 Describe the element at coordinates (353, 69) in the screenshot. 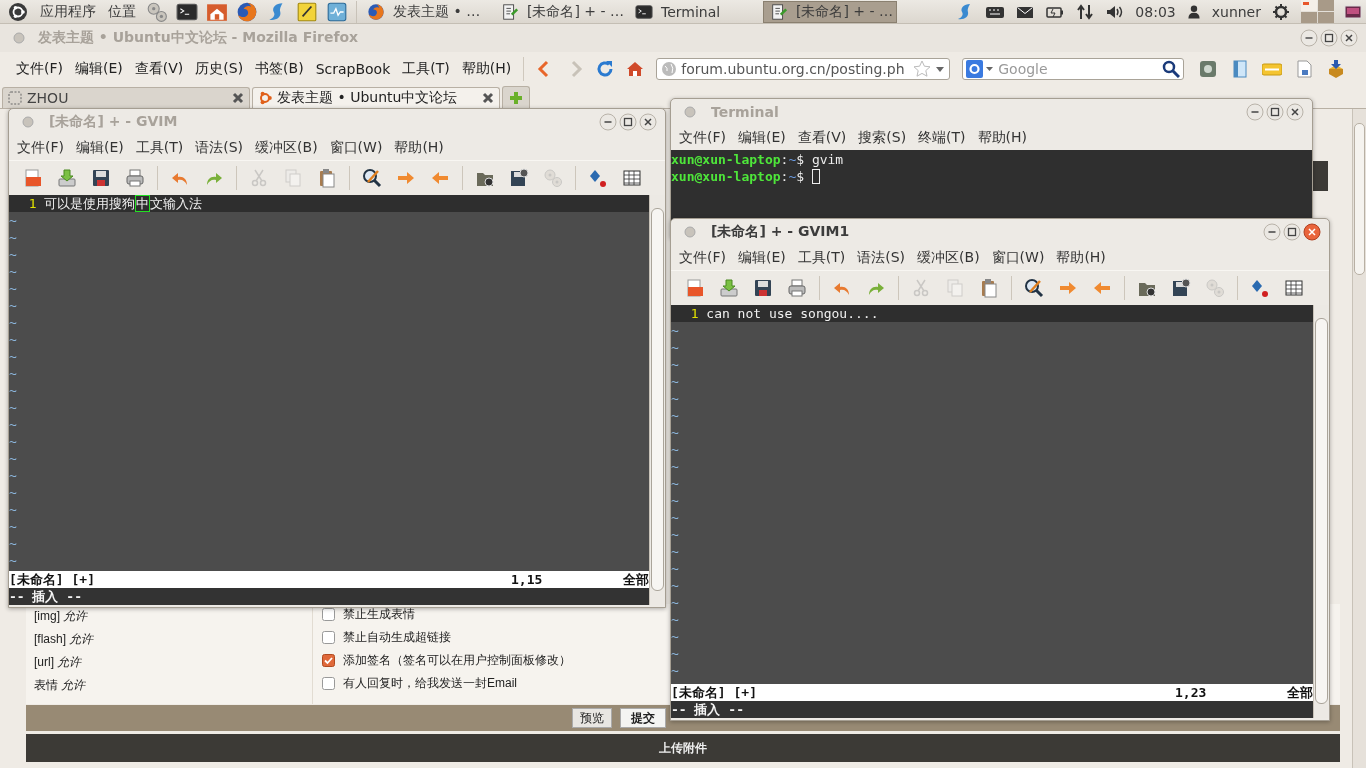

I see `menu-item: ScrapBook` at that location.